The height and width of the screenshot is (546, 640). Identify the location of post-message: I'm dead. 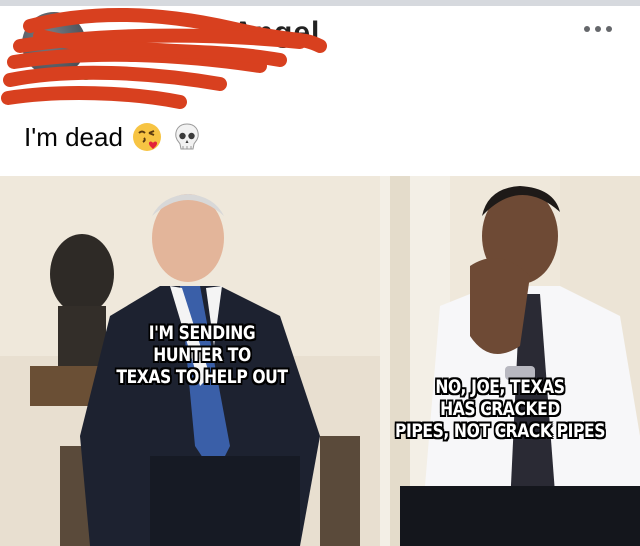
(113, 137).